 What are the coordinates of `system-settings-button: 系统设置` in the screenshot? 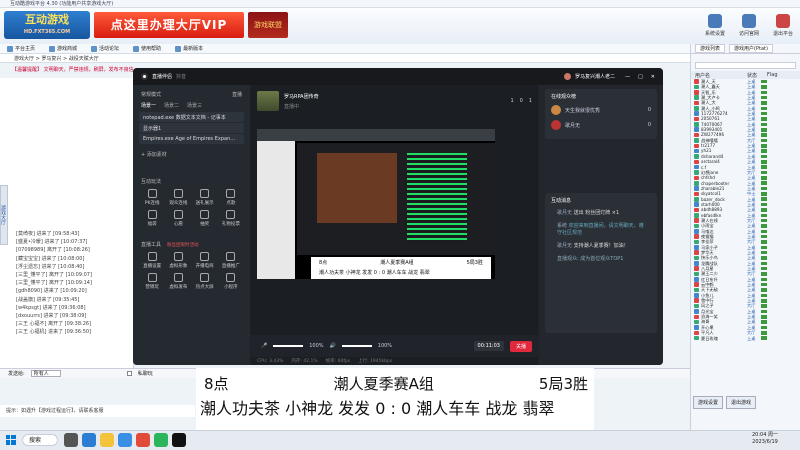 It's located at (715, 27).